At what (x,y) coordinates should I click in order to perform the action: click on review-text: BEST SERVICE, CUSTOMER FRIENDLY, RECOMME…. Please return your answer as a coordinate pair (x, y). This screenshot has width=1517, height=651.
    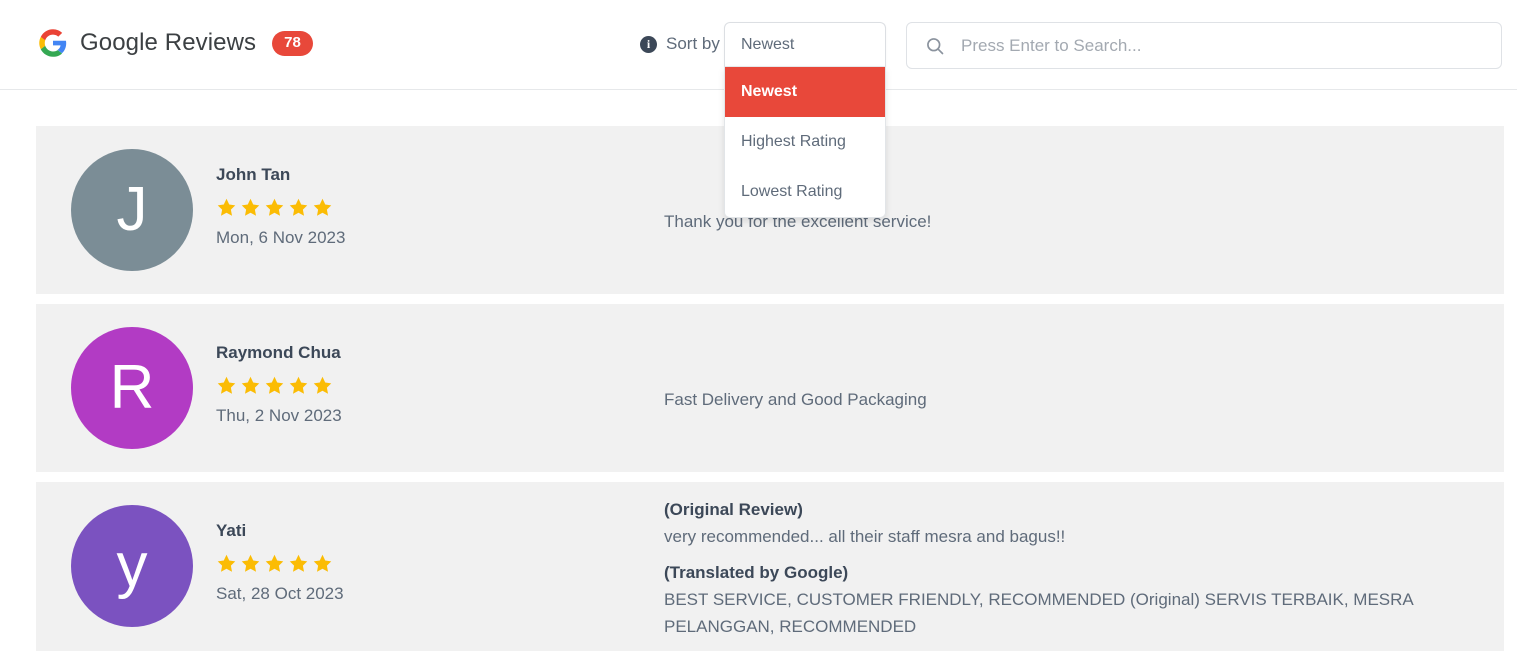
    Looking at the image, I should click on (1038, 613).